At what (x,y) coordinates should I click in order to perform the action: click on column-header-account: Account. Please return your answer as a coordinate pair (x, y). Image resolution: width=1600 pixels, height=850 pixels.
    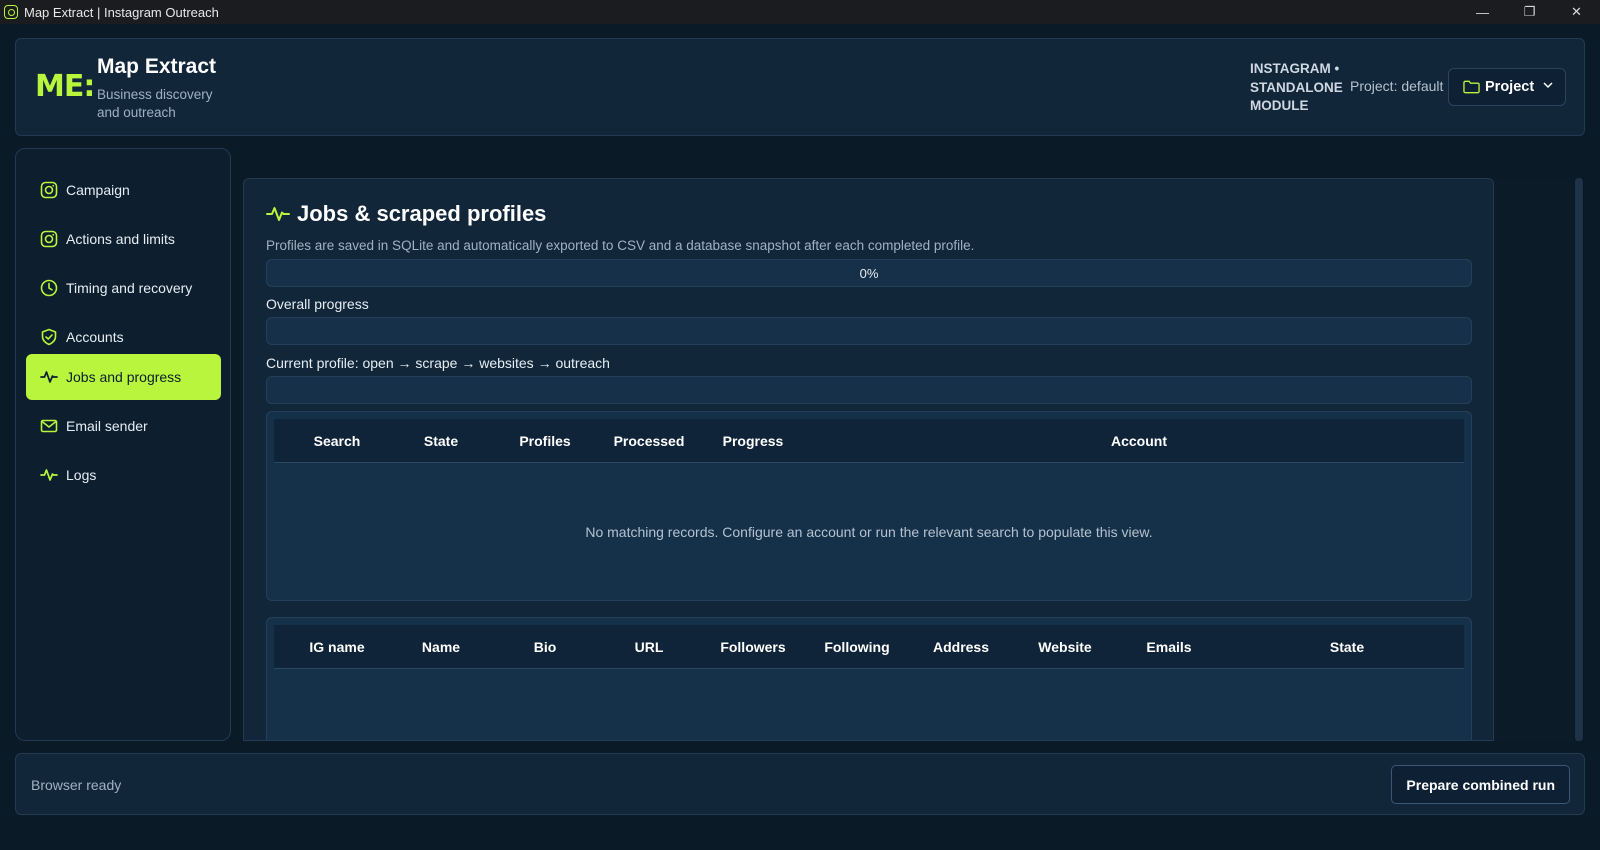
    Looking at the image, I should click on (1139, 441).